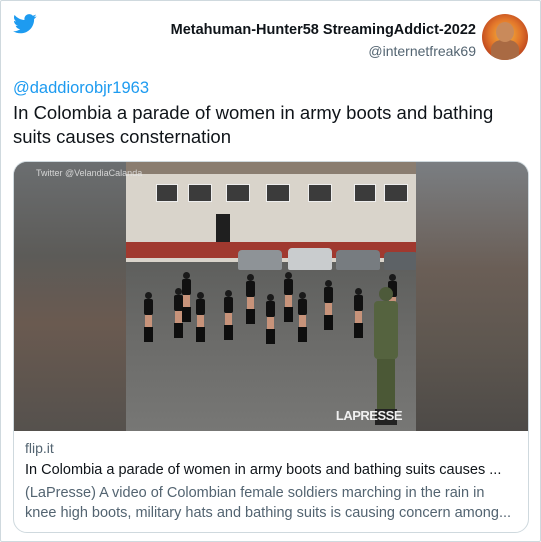  I want to click on media-watermark-top: Twitter @VelandiaCalanda, so click(89, 173).